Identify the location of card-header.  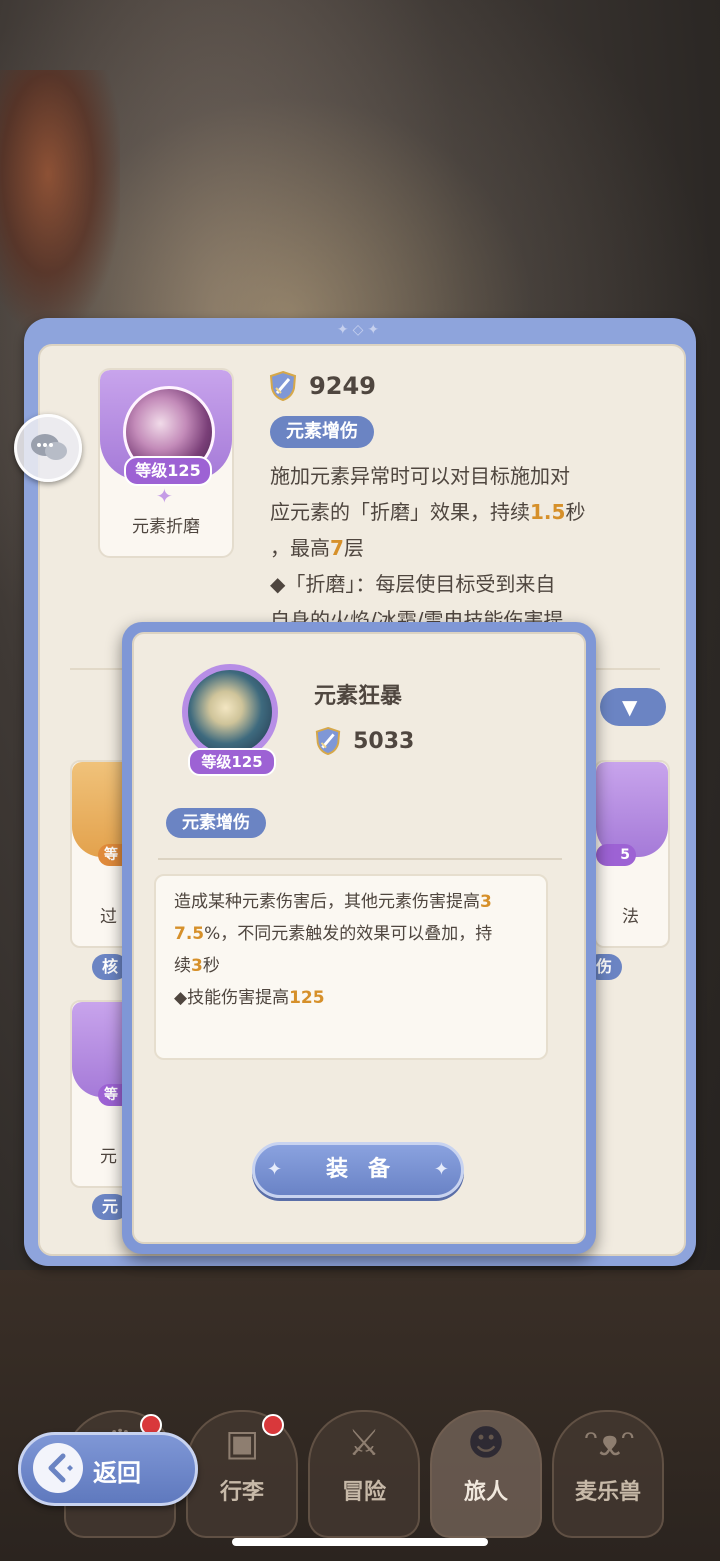
(632, 809).